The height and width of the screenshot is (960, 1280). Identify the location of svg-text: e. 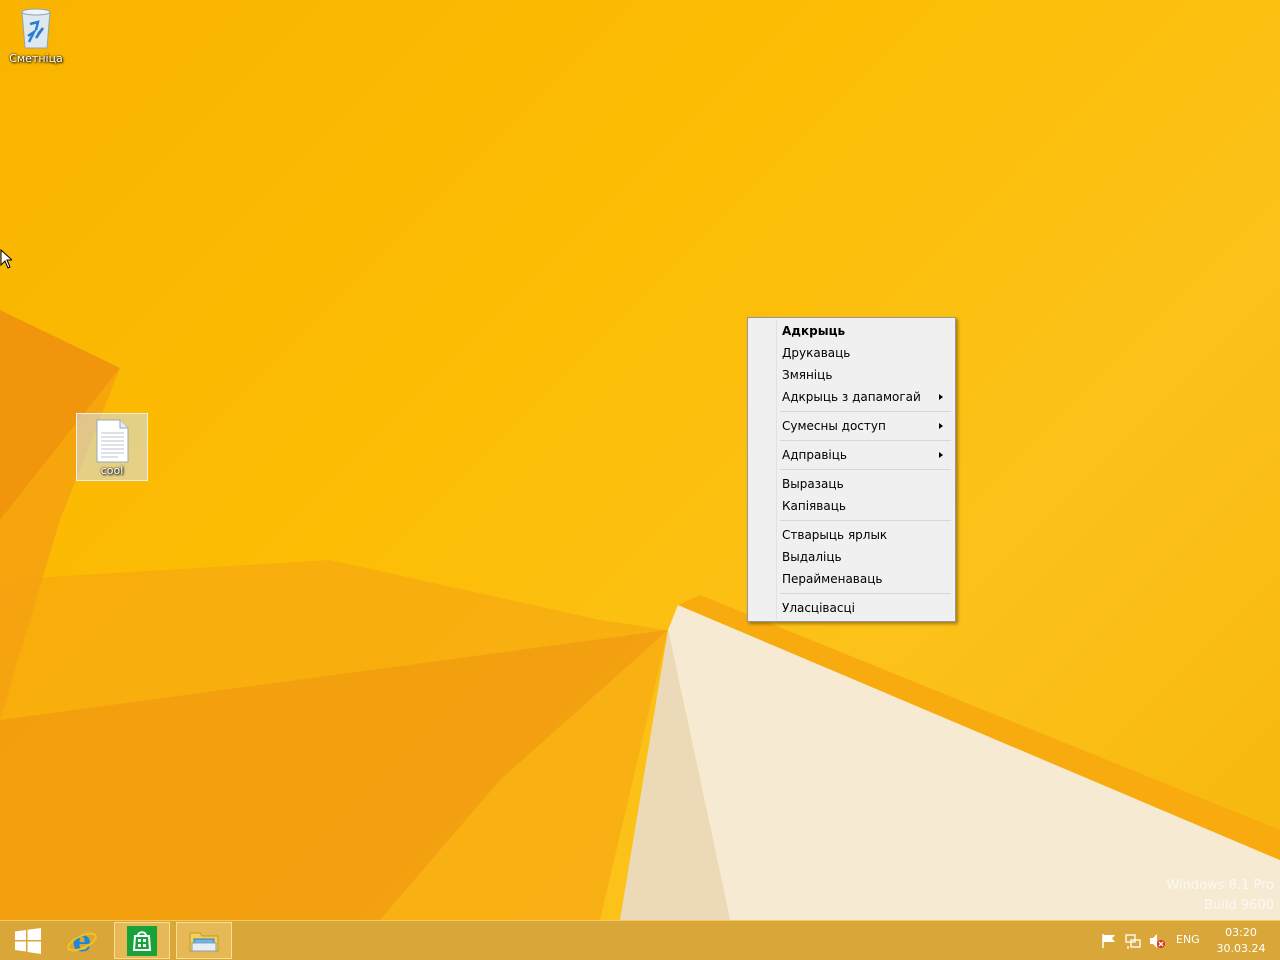
(81, 941).